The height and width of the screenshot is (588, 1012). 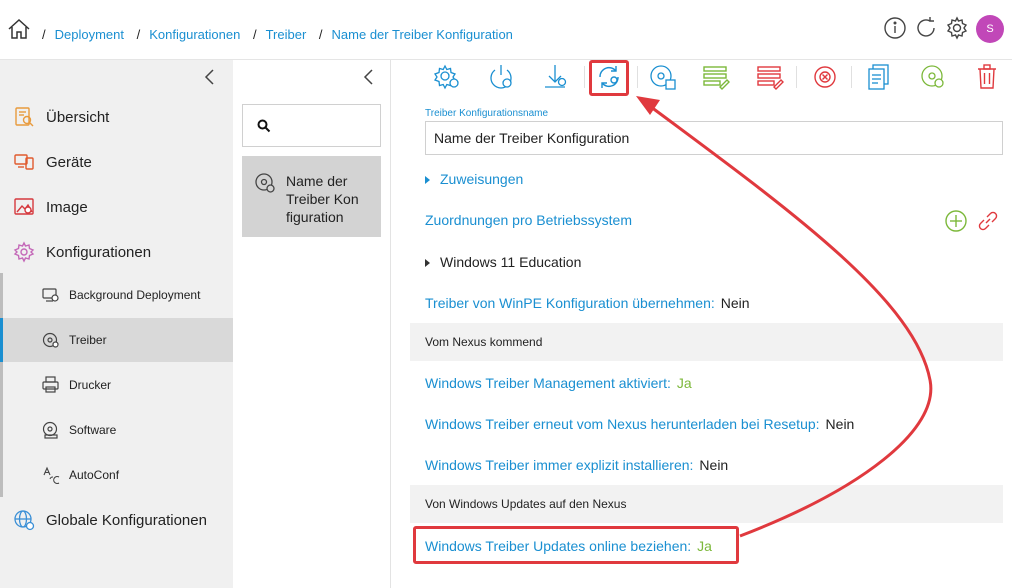 I want to click on zuweisungen-label: Zuweisungen, so click(x=482, y=179).